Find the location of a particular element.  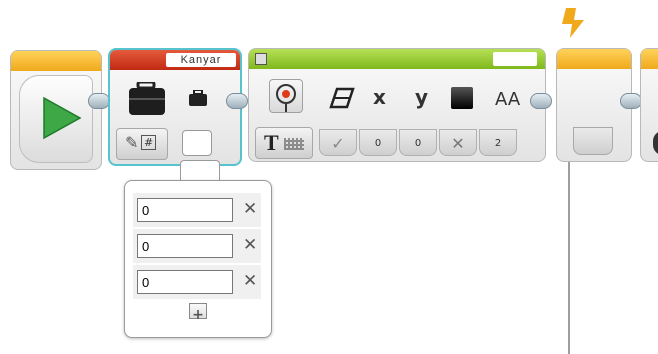

connector-display-out is located at coordinates (541, 101).